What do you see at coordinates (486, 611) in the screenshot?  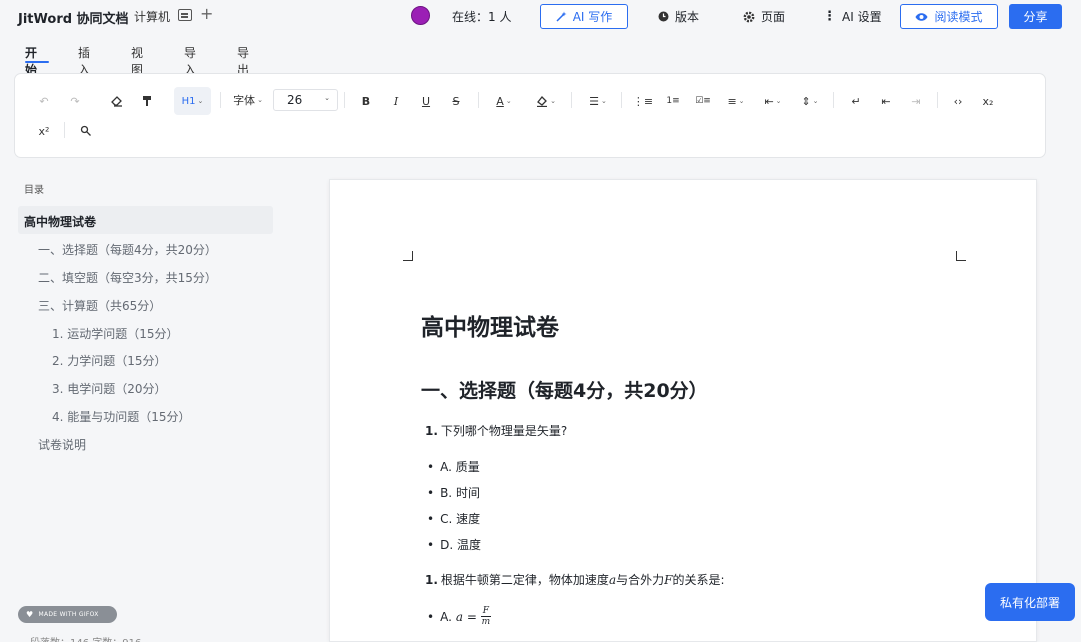 I see `fraction-numerator: F` at bounding box center [486, 611].